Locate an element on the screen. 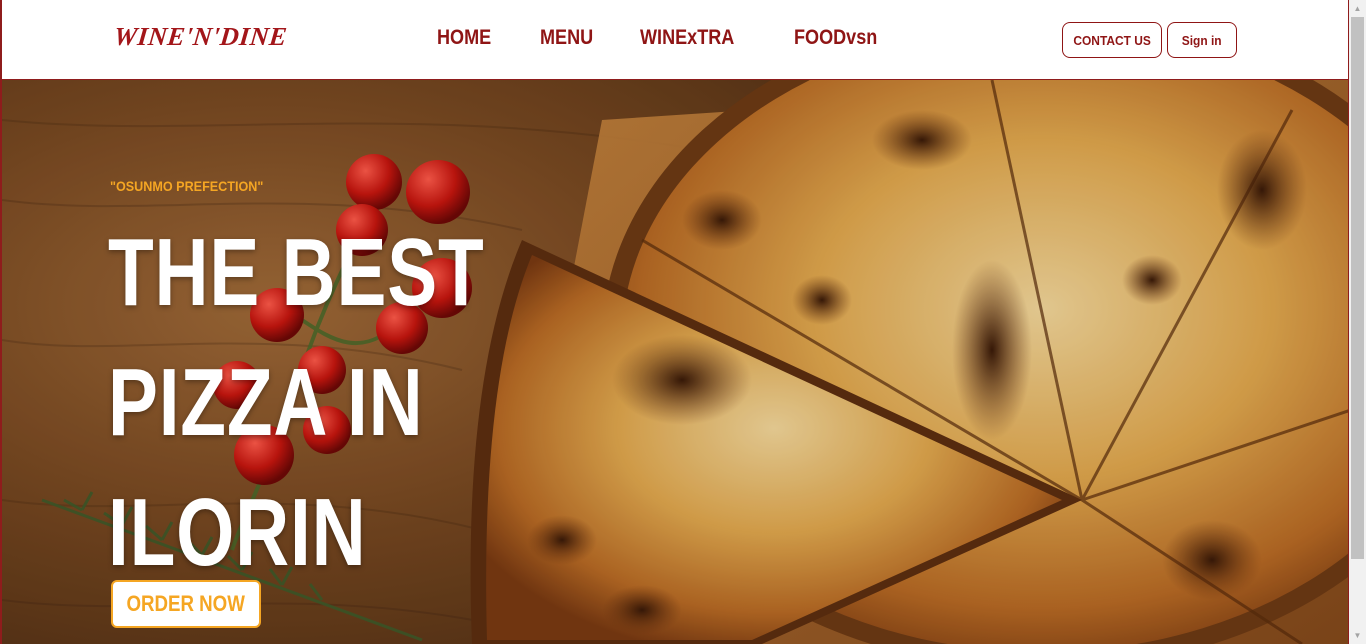 The width and height of the screenshot is (1366, 644). order-now-label: ORDER NOW is located at coordinates (186, 603).